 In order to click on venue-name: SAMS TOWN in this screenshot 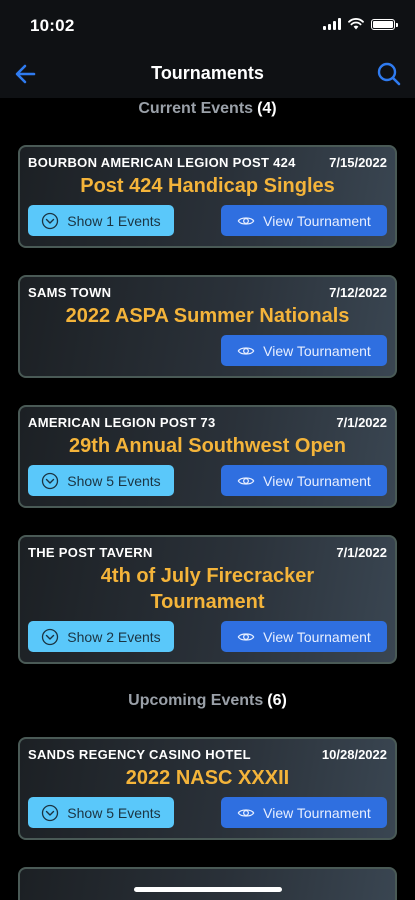, I will do `click(70, 292)`.